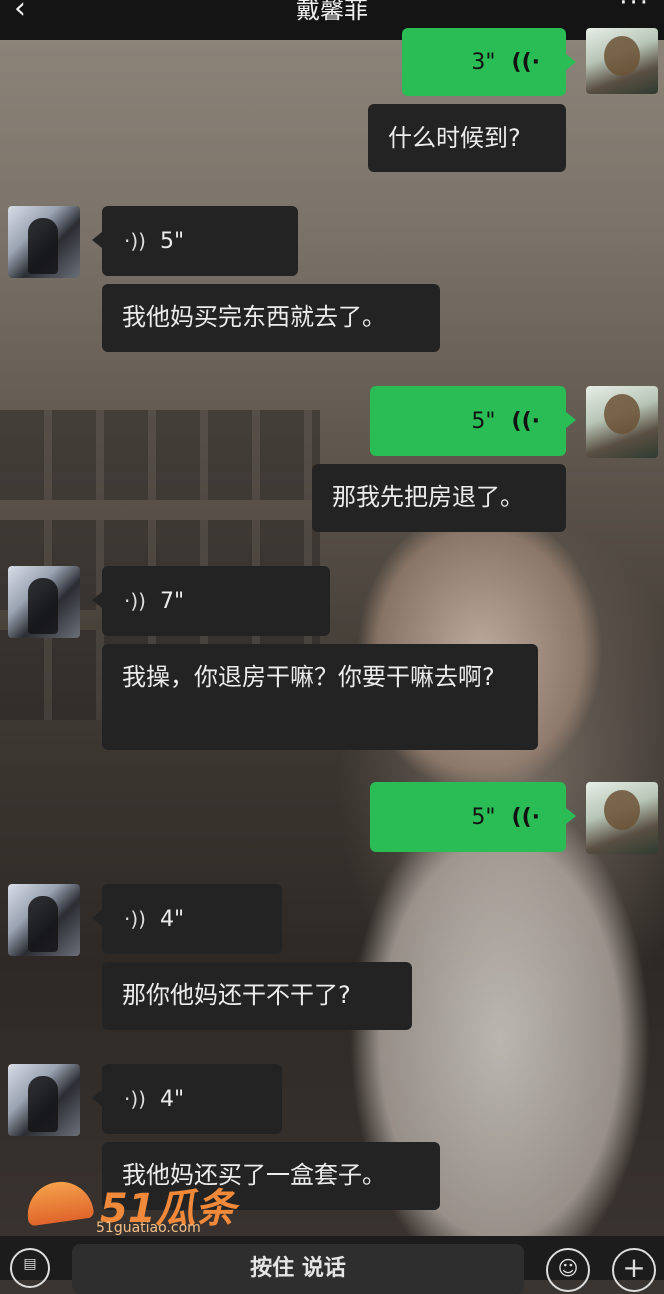 The width and height of the screenshot is (664, 1294). I want to click on watermark-url: 51guatiao.com, so click(148, 1228).